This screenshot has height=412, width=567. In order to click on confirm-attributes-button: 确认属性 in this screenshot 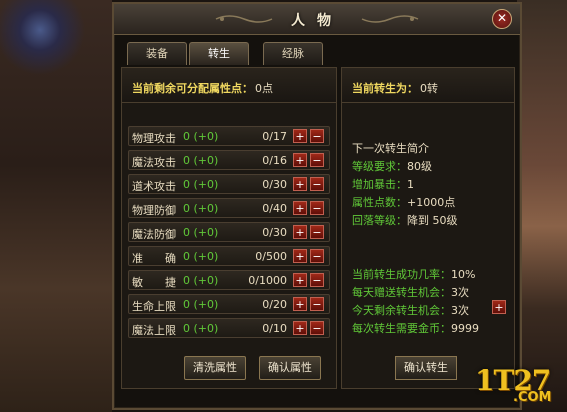, I will do `click(290, 368)`.